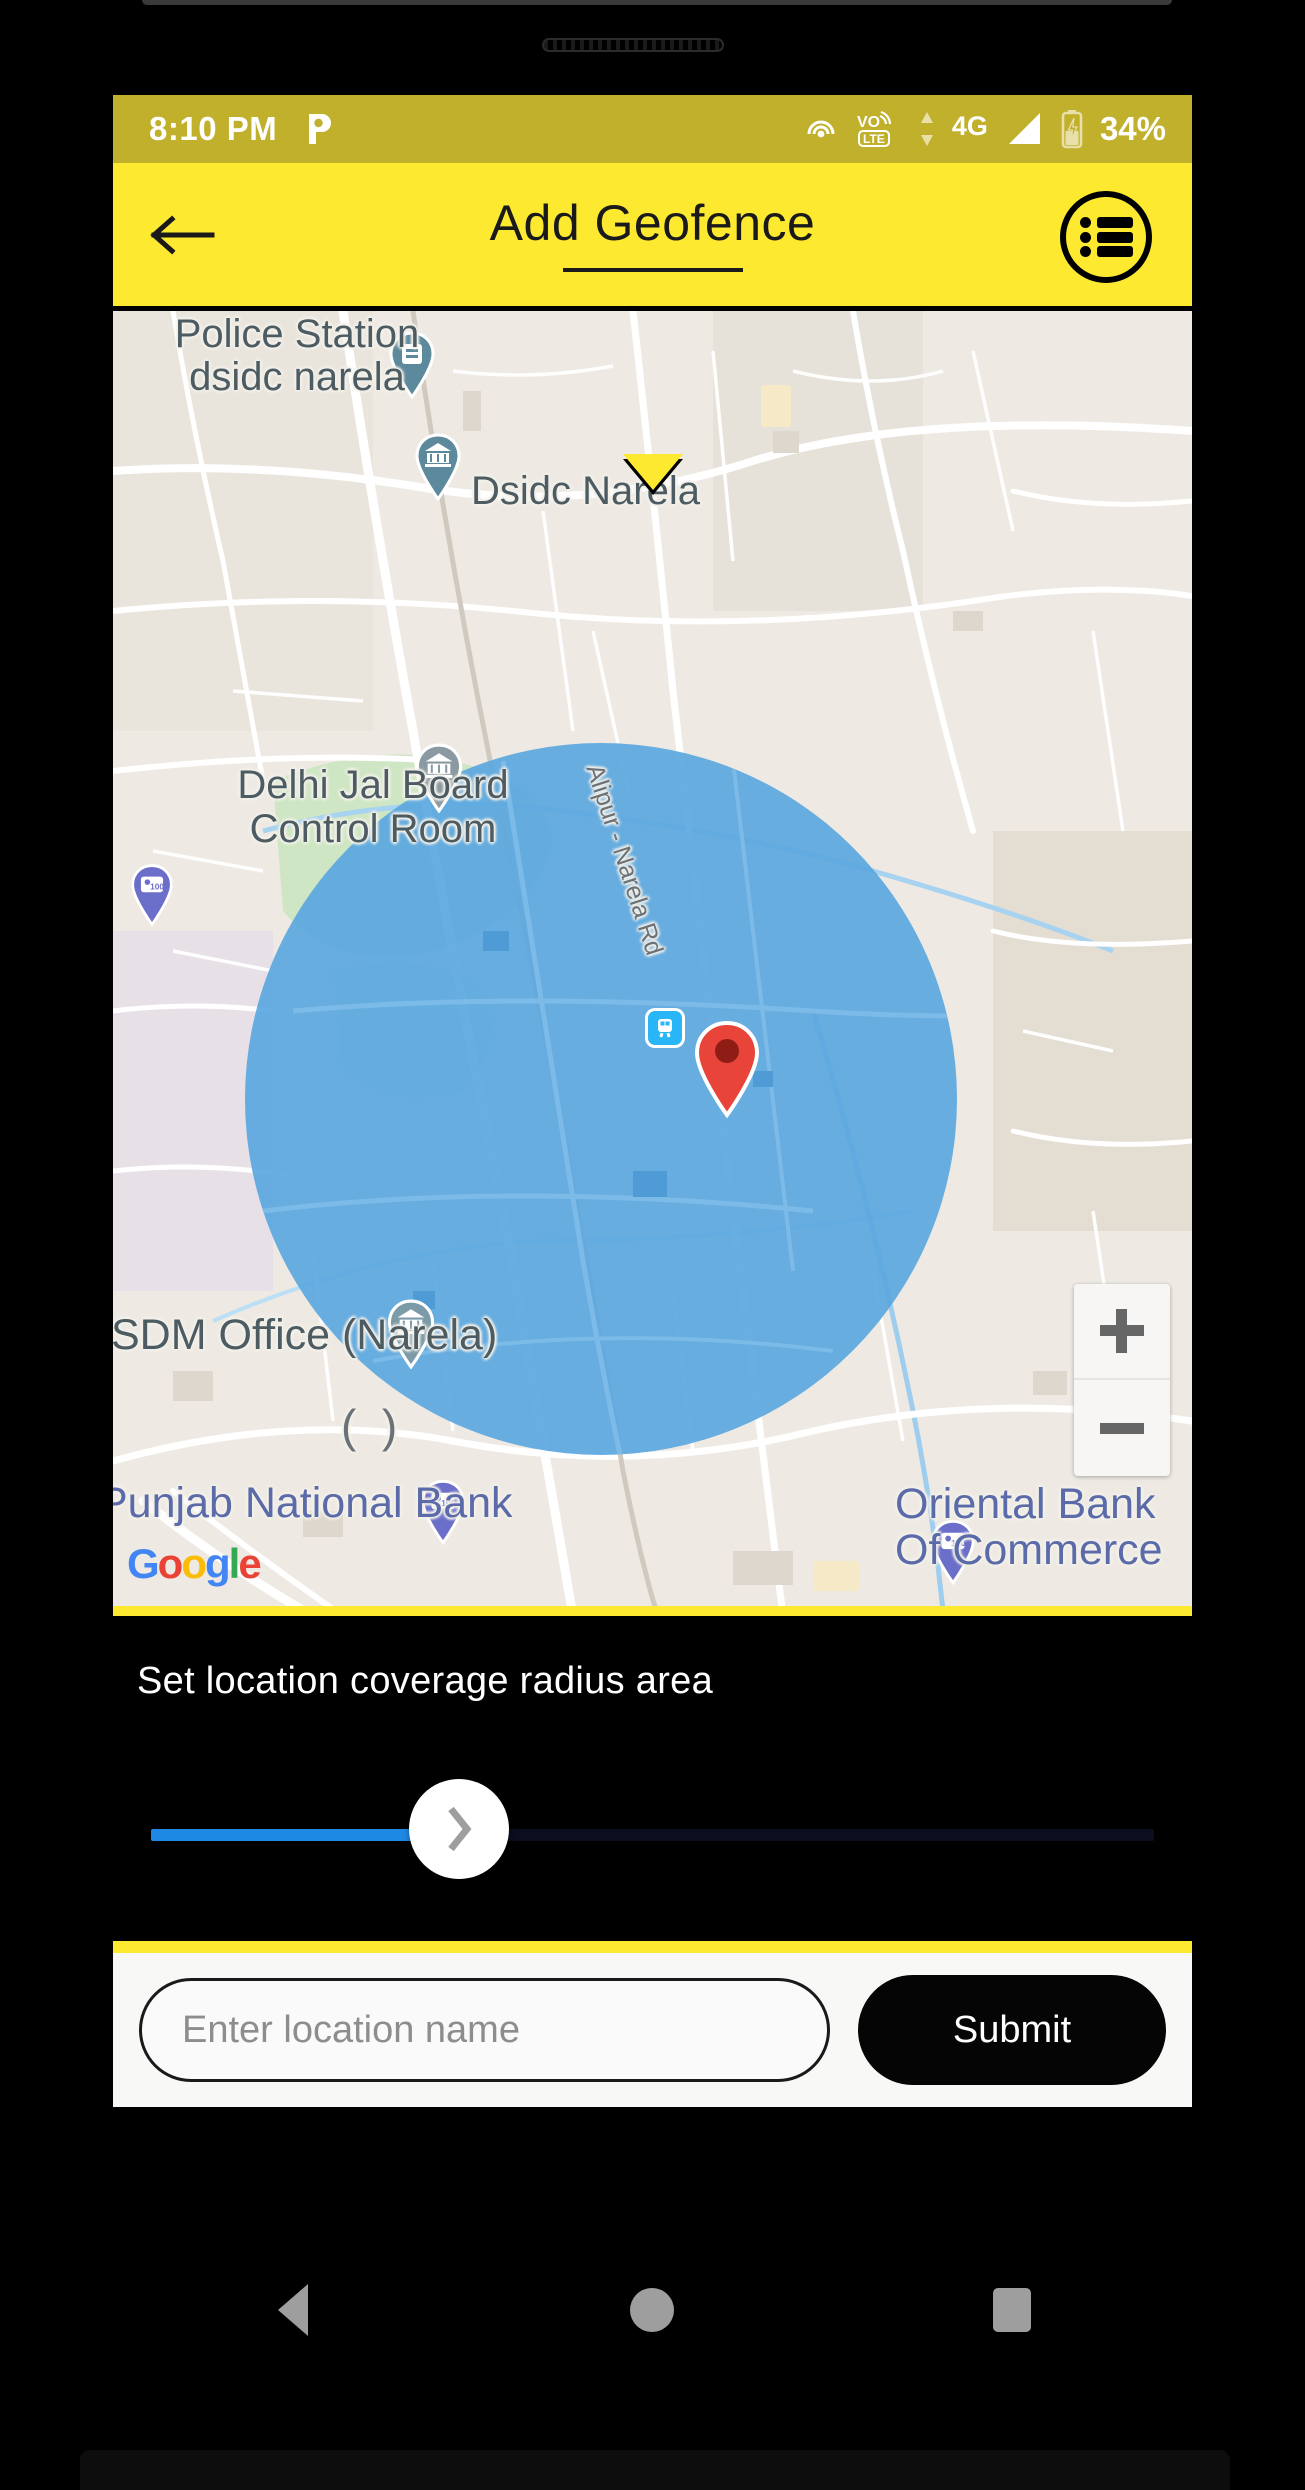  What do you see at coordinates (927, 129) in the screenshot?
I see `data-transfer-icon` at bounding box center [927, 129].